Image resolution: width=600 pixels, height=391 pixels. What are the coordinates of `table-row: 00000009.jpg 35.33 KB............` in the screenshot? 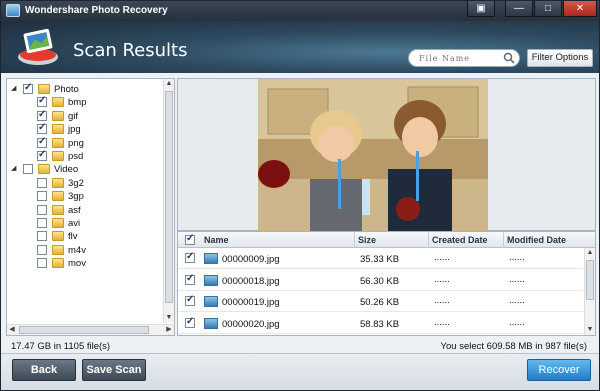 It's located at (380, 258).